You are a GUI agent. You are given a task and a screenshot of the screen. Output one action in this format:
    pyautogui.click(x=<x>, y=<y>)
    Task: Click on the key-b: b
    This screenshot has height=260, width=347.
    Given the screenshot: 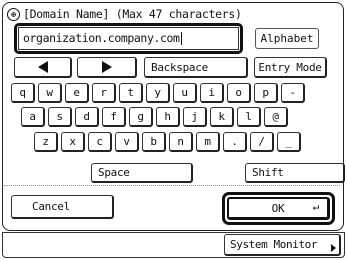 What is the action you would take?
    pyautogui.click(x=154, y=142)
    